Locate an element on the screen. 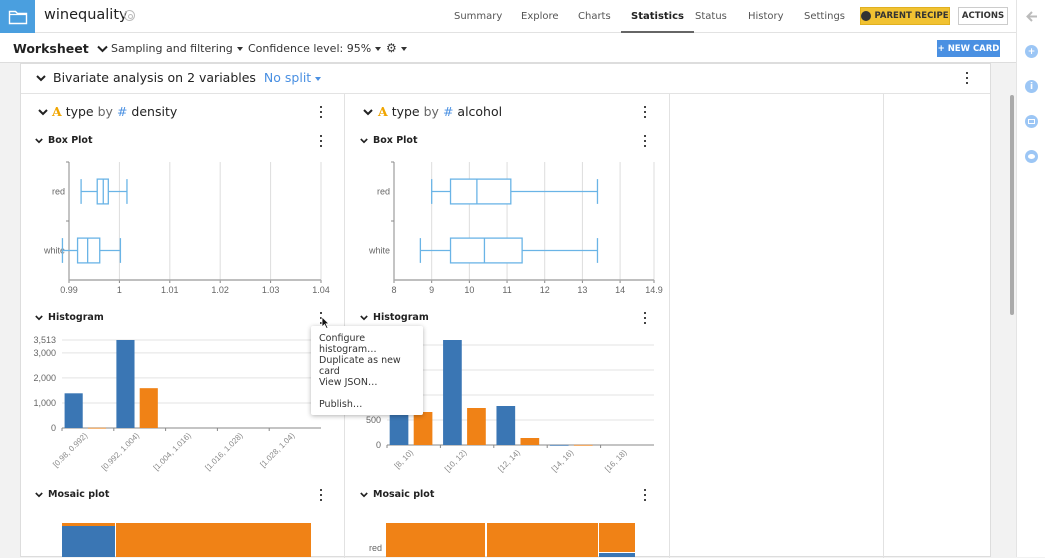  settings-dropdown: ⚙ is located at coordinates (396, 48).